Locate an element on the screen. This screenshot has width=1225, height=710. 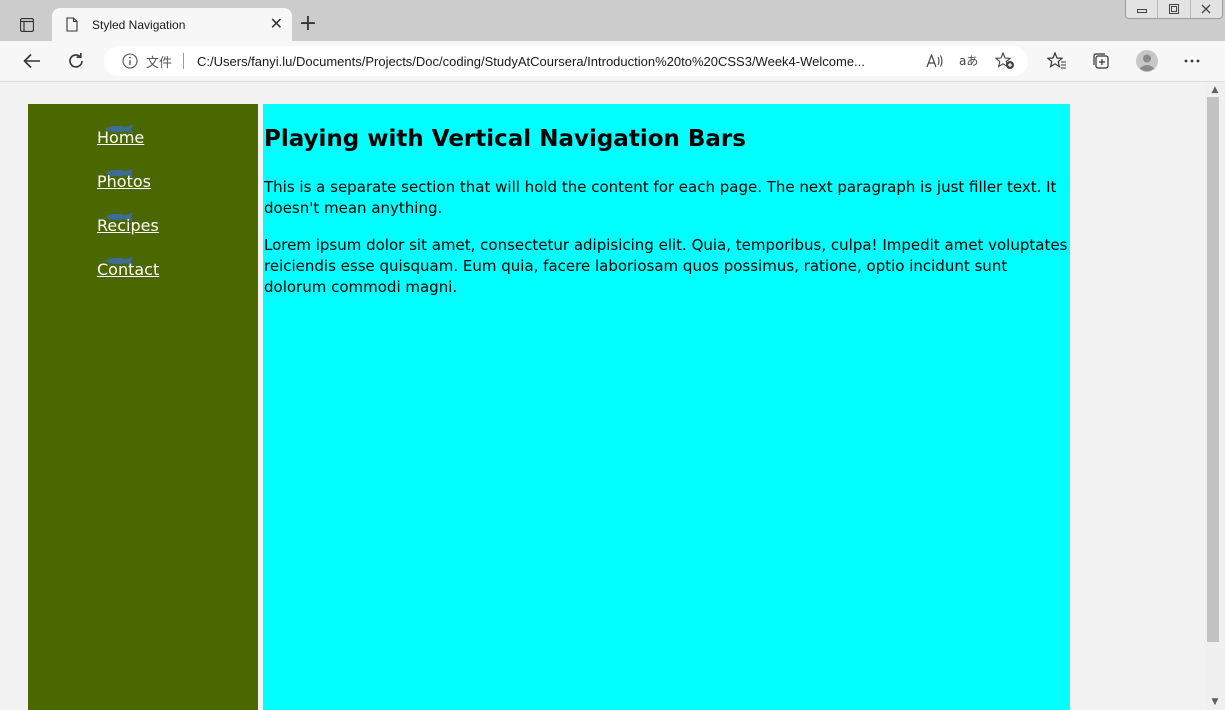
nav-item-contact: Contact is located at coordinates (128, 268).